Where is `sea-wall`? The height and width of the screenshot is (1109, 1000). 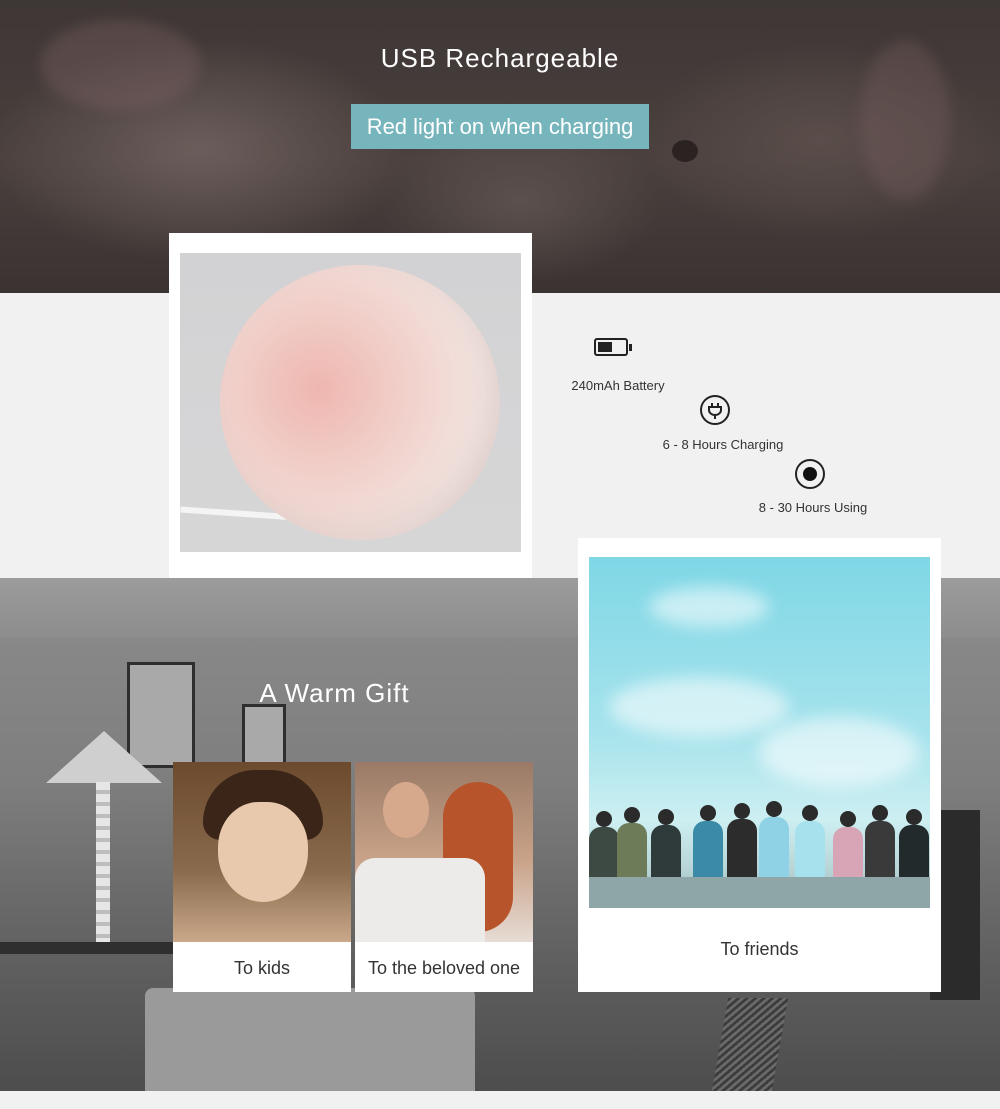 sea-wall is located at coordinates (759, 892).